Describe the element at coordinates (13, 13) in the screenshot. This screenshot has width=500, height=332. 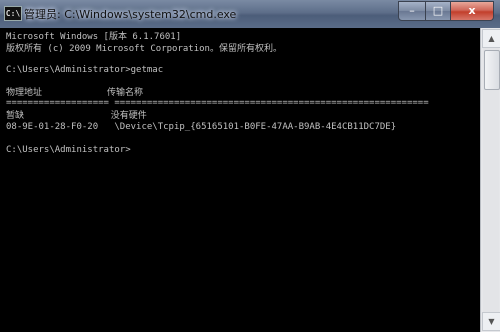
I see `cmd-icon: C:\` at that location.